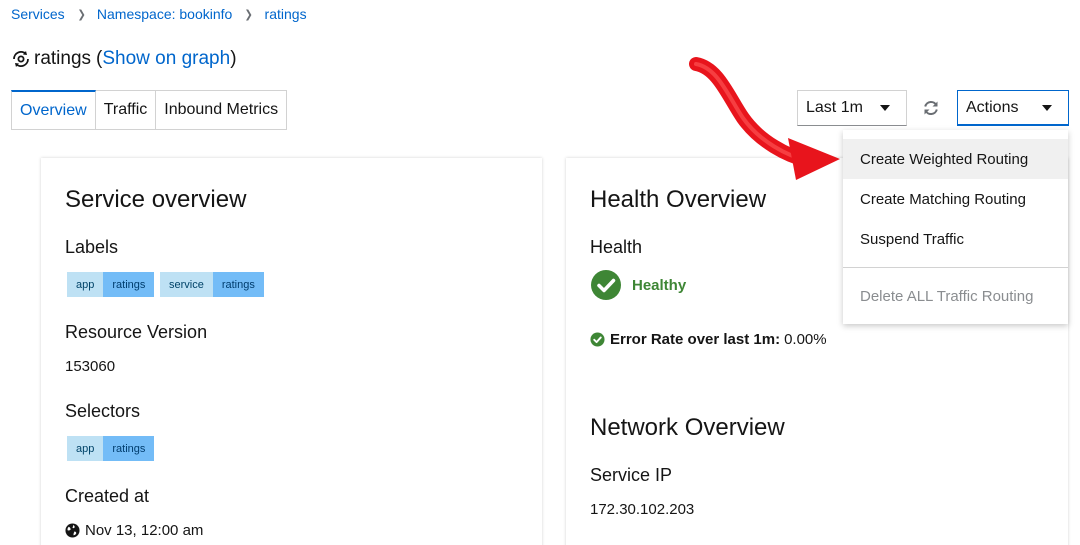 The height and width of the screenshot is (545, 1080). What do you see at coordinates (107, 496) in the screenshot?
I see `created-at-heading: Created at` at bounding box center [107, 496].